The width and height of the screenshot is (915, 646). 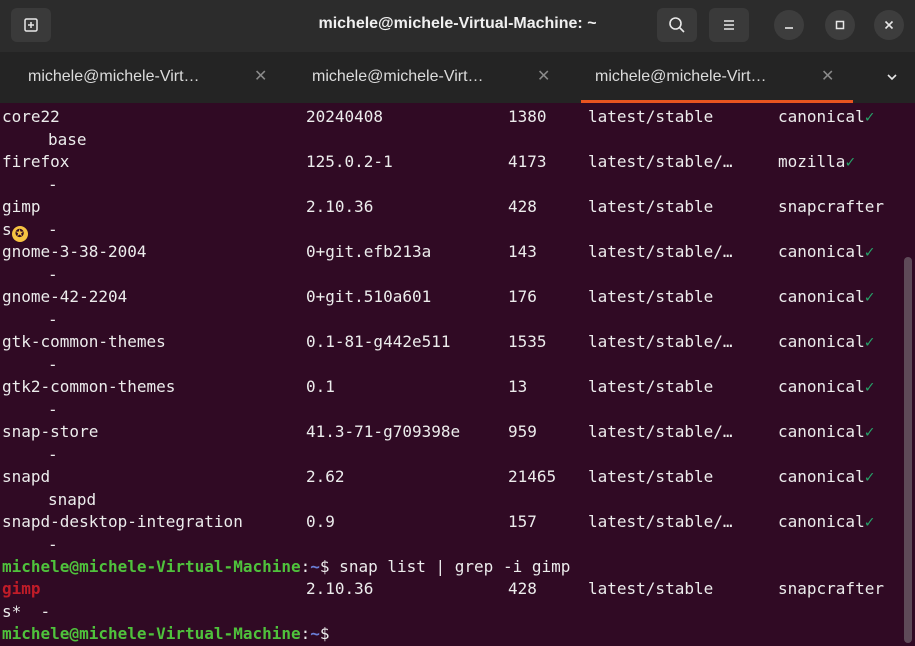 What do you see at coordinates (26, 611) in the screenshot?
I see `publisher-wrap: s* -` at bounding box center [26, 611].